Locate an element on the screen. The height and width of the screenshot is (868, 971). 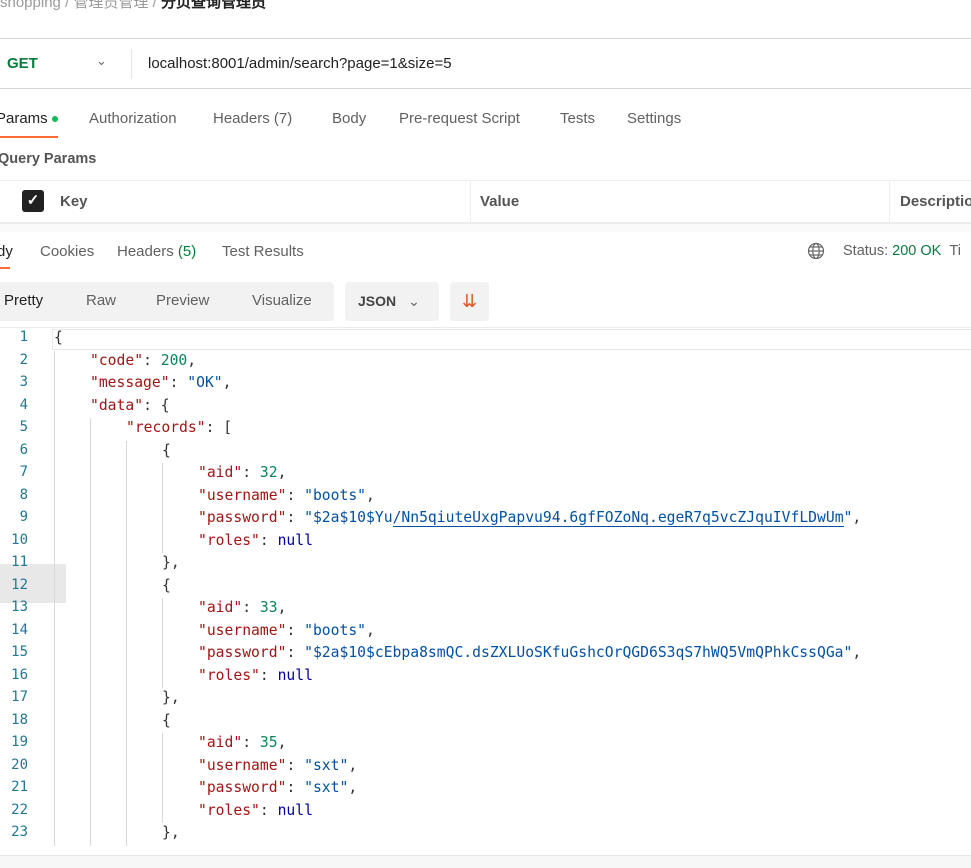
json-number: 35 is located at coordinates (268, 742).